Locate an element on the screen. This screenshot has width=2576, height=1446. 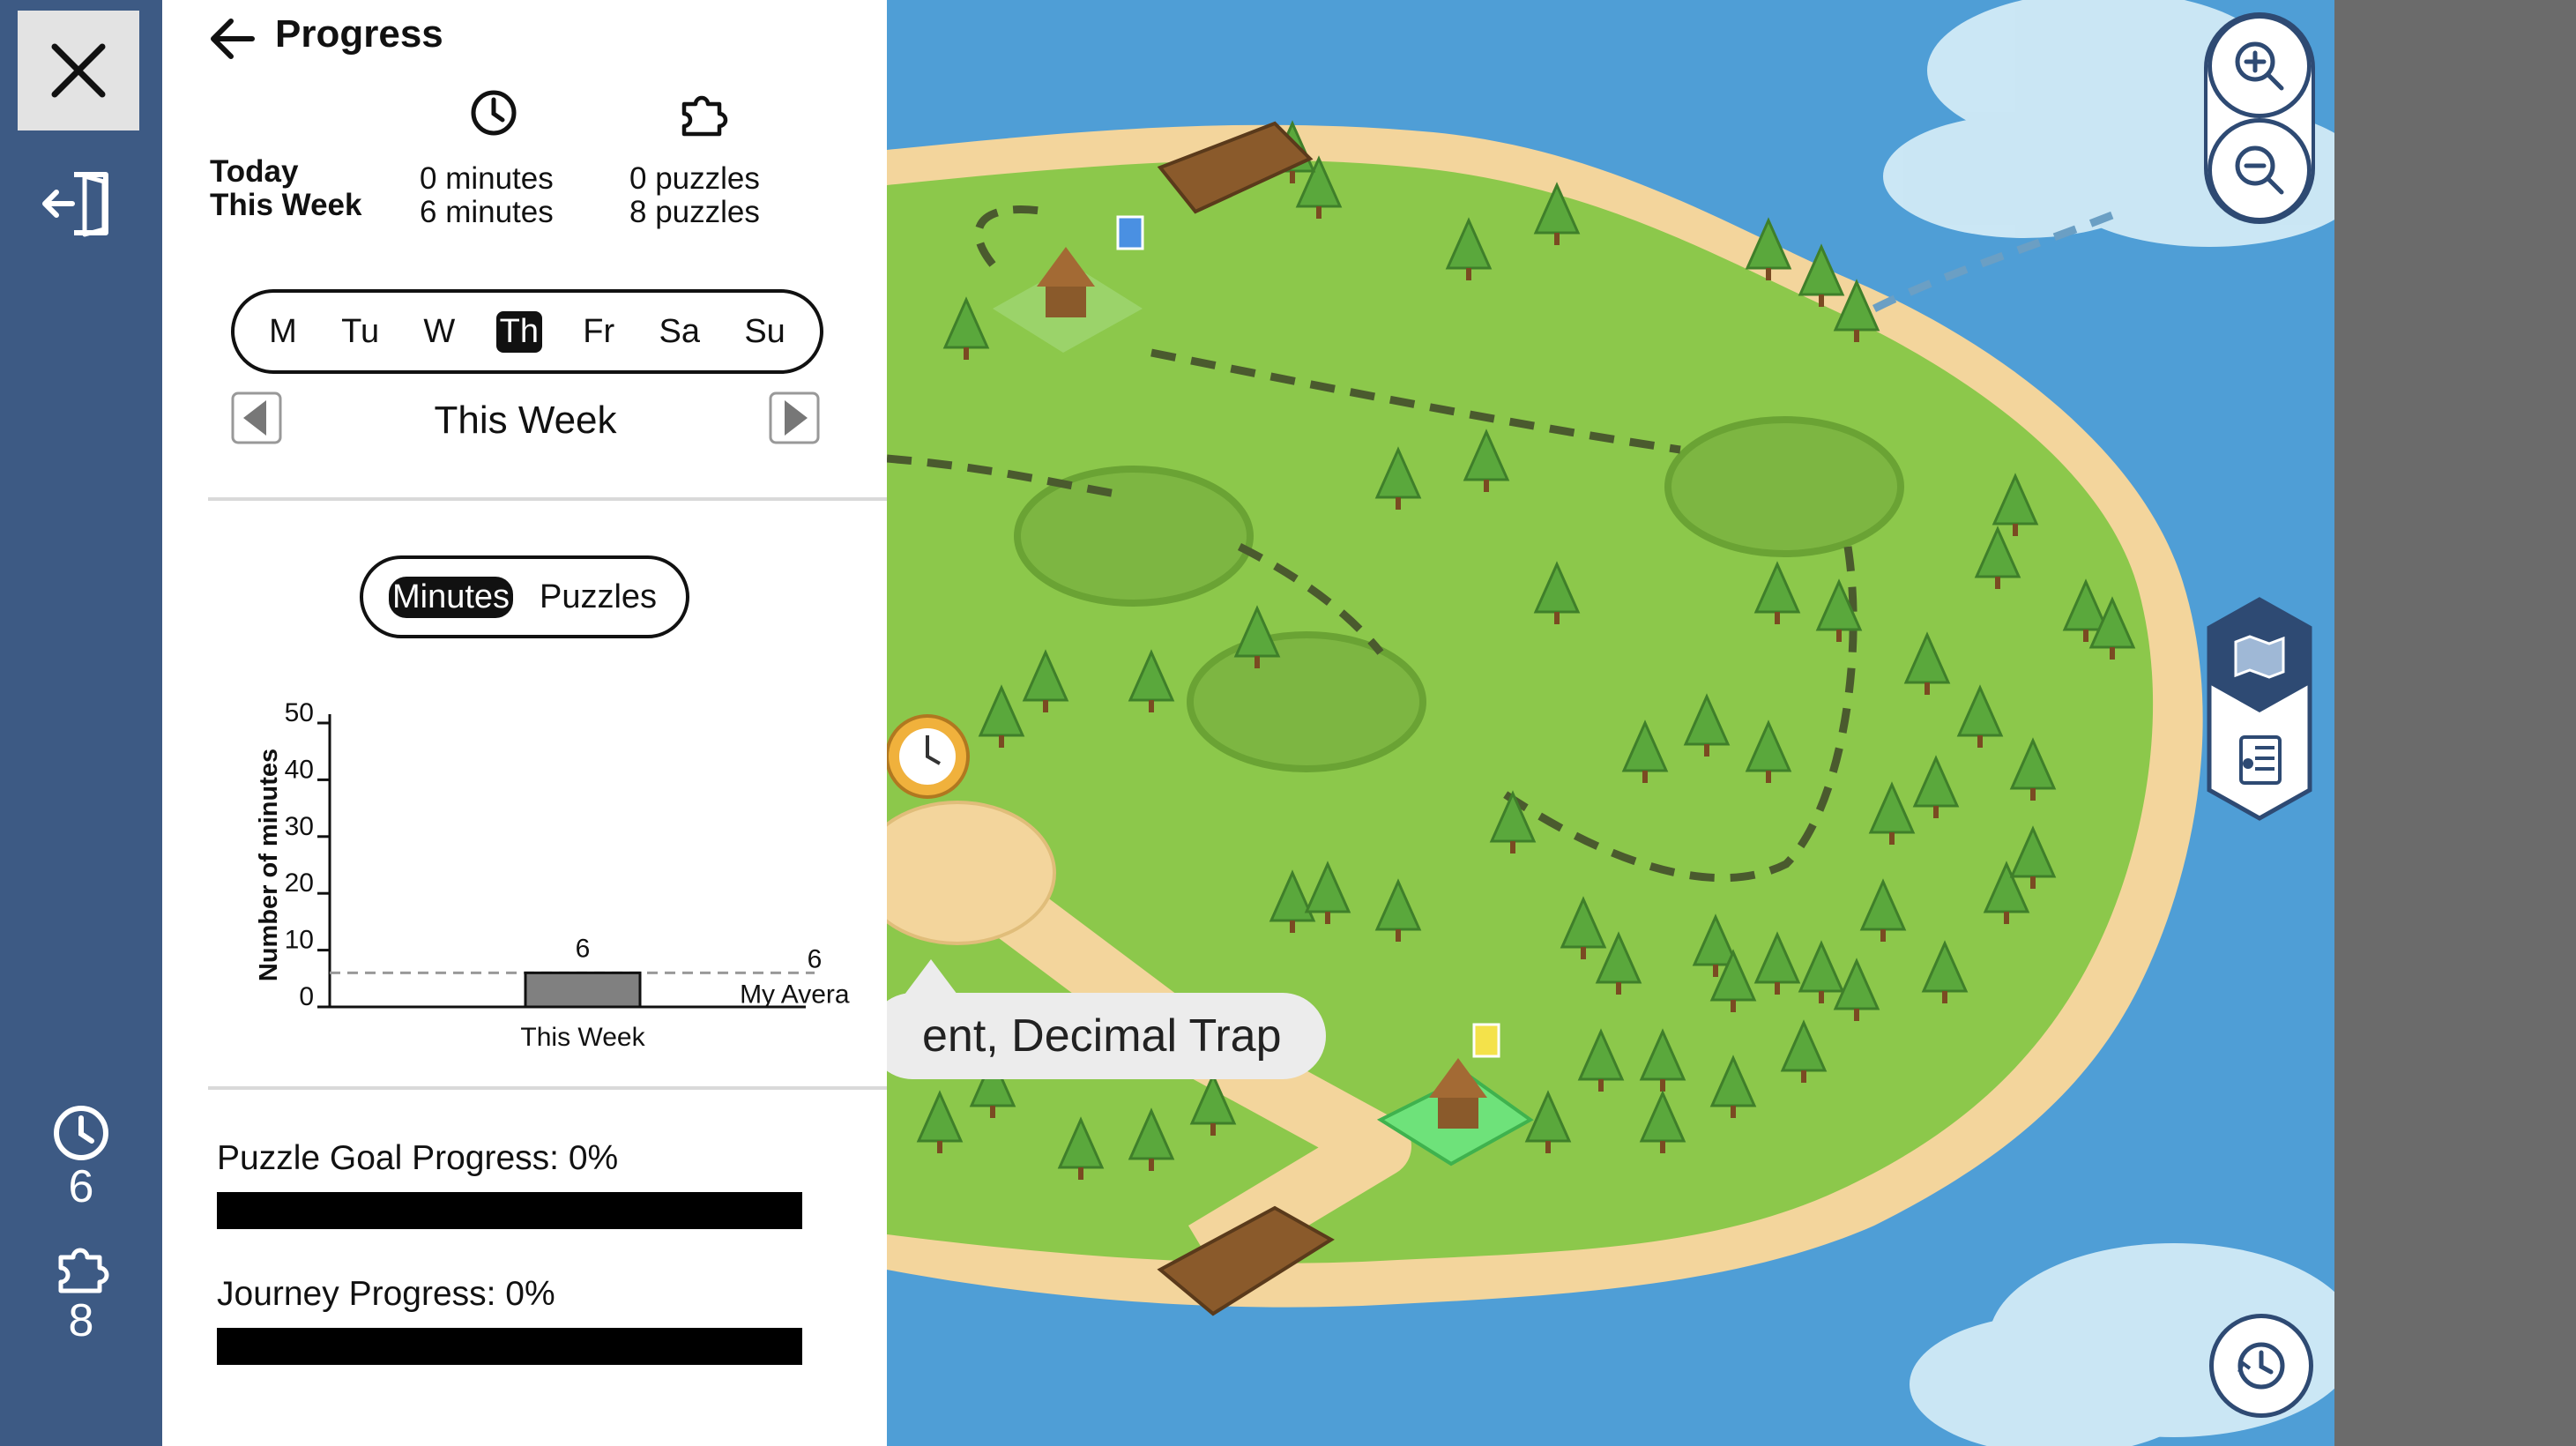
clock-history-icon is located at coordinates (2261, 1366).